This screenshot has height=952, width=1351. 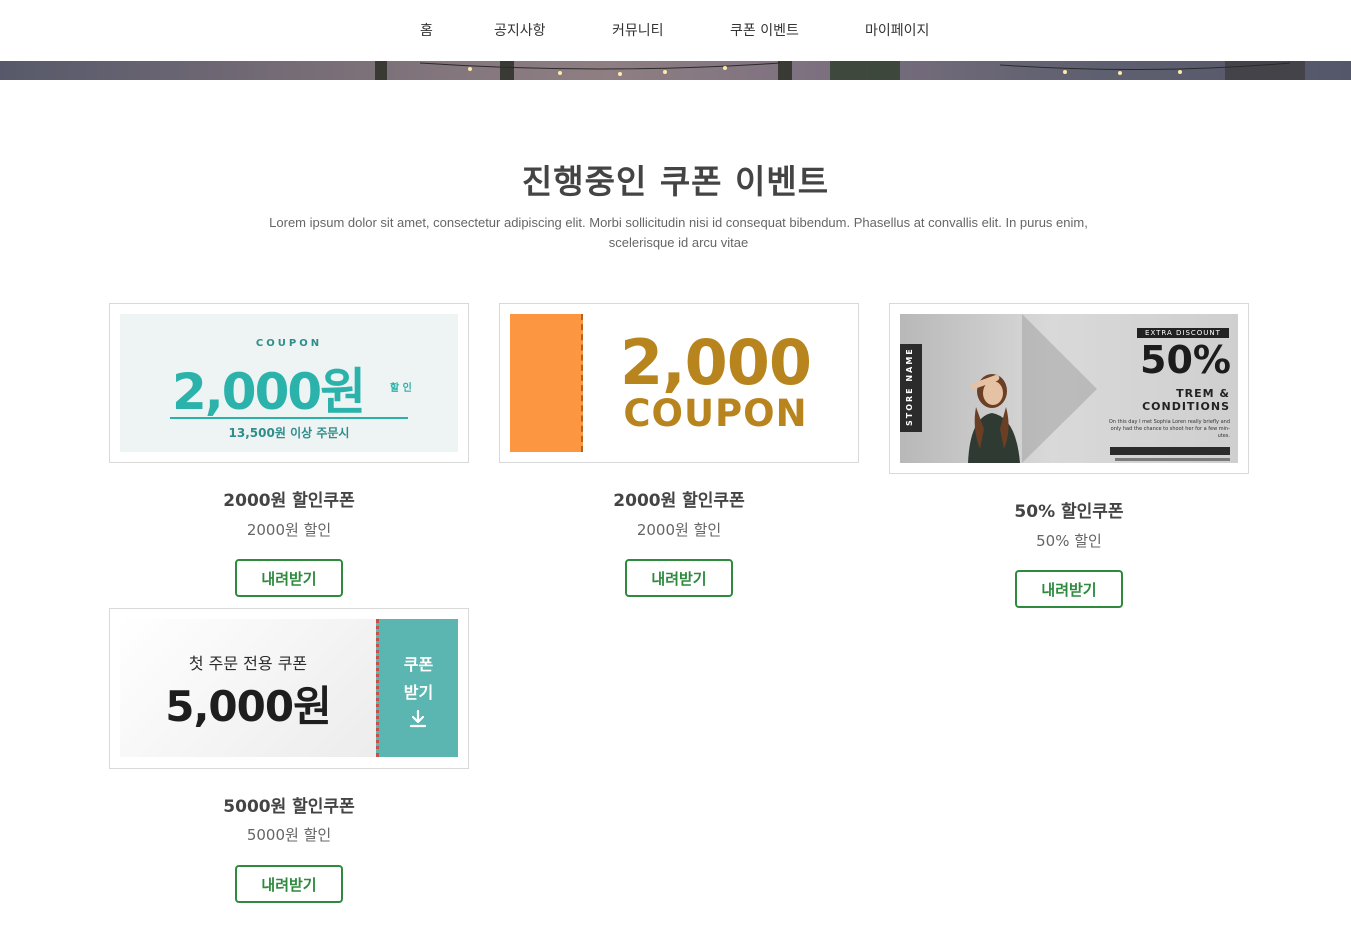 I want to click on coupon-subtitle: 5000원 할인, so click(x=289, y=835).